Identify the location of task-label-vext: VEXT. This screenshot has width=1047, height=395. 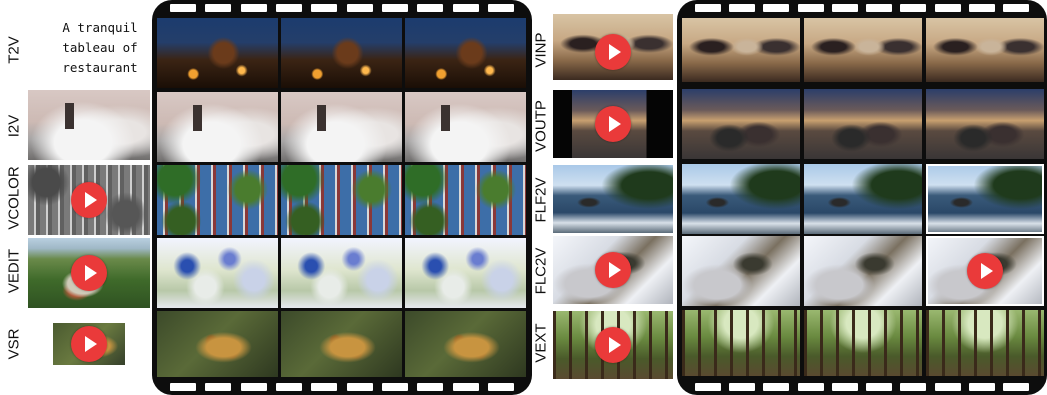
(541, 343).